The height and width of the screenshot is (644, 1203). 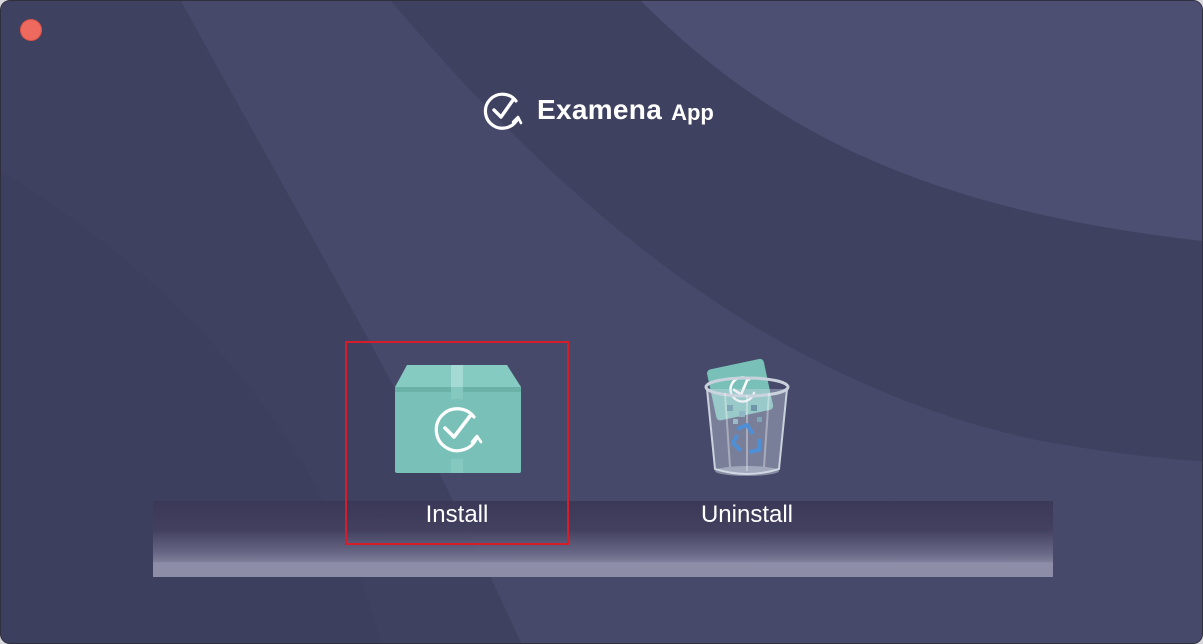 What do you see at coordinates (692, 112) in the screenshot?
I see `brand-suffix: App` at bounding box center [692, 112].